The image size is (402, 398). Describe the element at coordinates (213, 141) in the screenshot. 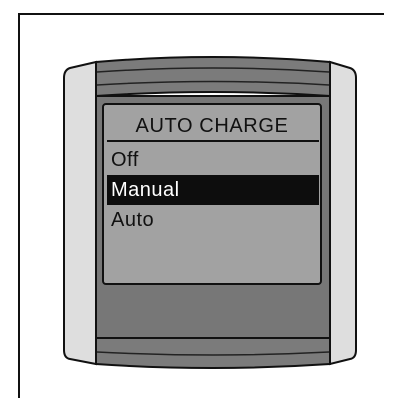

I see `title-divider` at that location.